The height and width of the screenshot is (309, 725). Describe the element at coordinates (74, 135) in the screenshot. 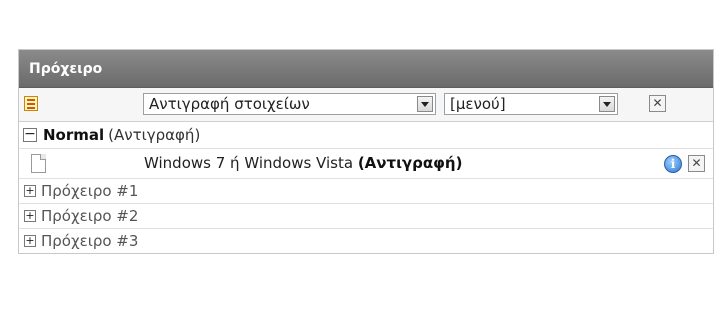

I see `group-name: Normal` at that location.